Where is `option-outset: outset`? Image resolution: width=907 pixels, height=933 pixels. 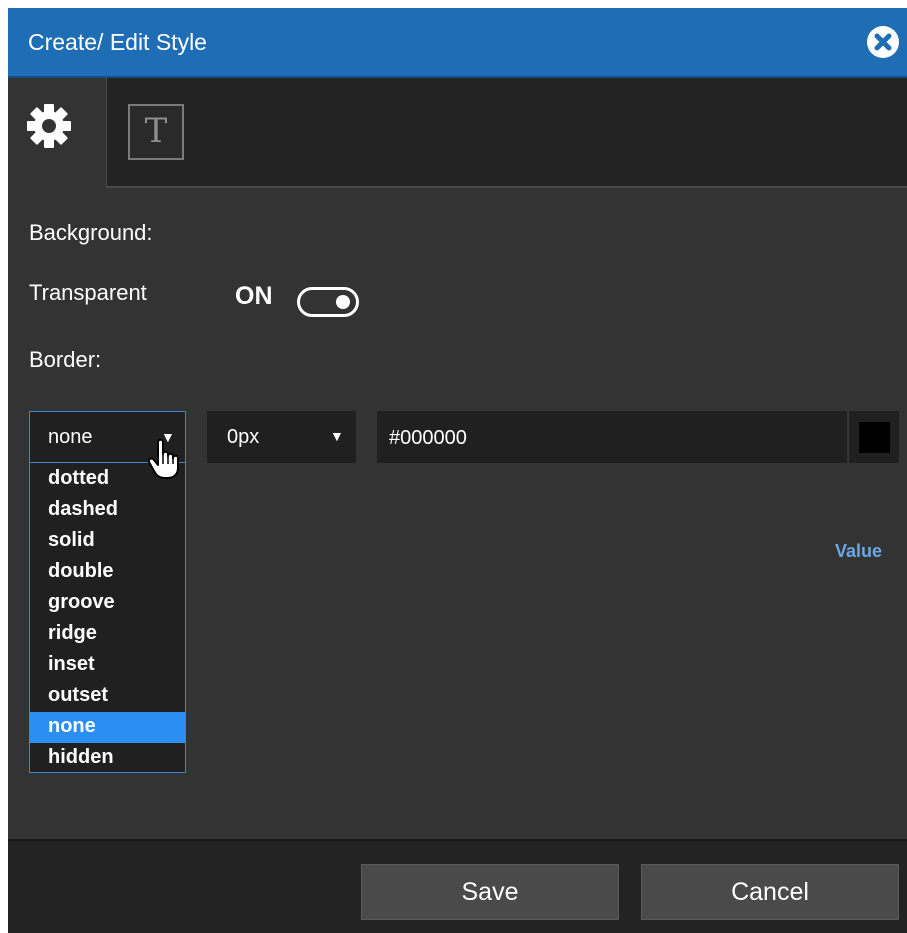
option-outset: outset is located at coordinates (107, 696).